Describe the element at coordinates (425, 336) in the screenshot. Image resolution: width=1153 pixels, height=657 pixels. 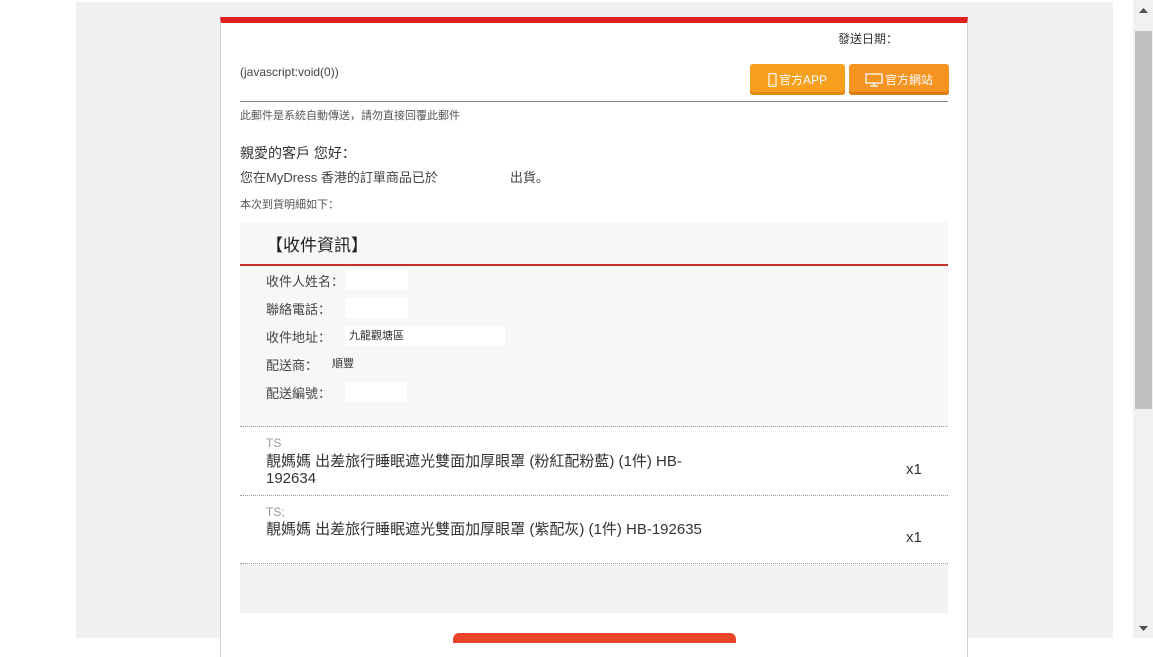
I see `recipient-address-value: 九龍觀塘區` at that location.